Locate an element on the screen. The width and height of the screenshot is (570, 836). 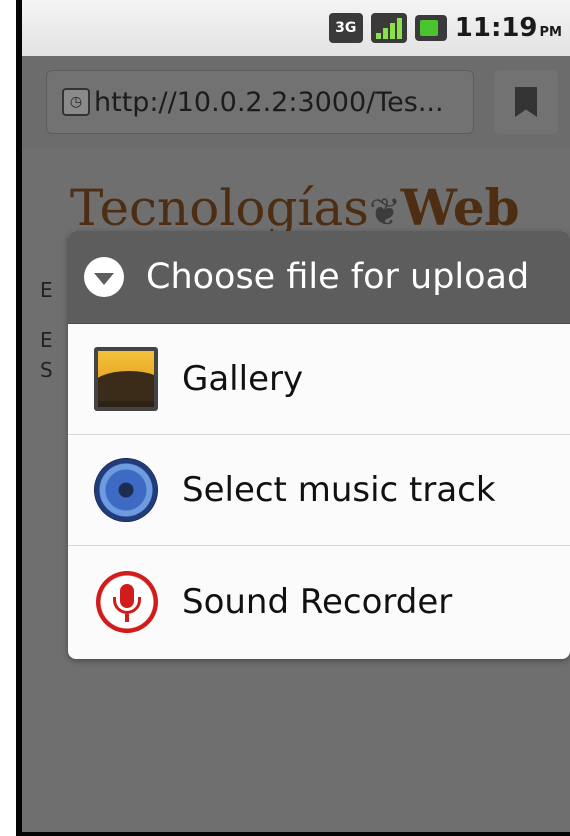
microphone-icon is located at coordinates (127, 601).